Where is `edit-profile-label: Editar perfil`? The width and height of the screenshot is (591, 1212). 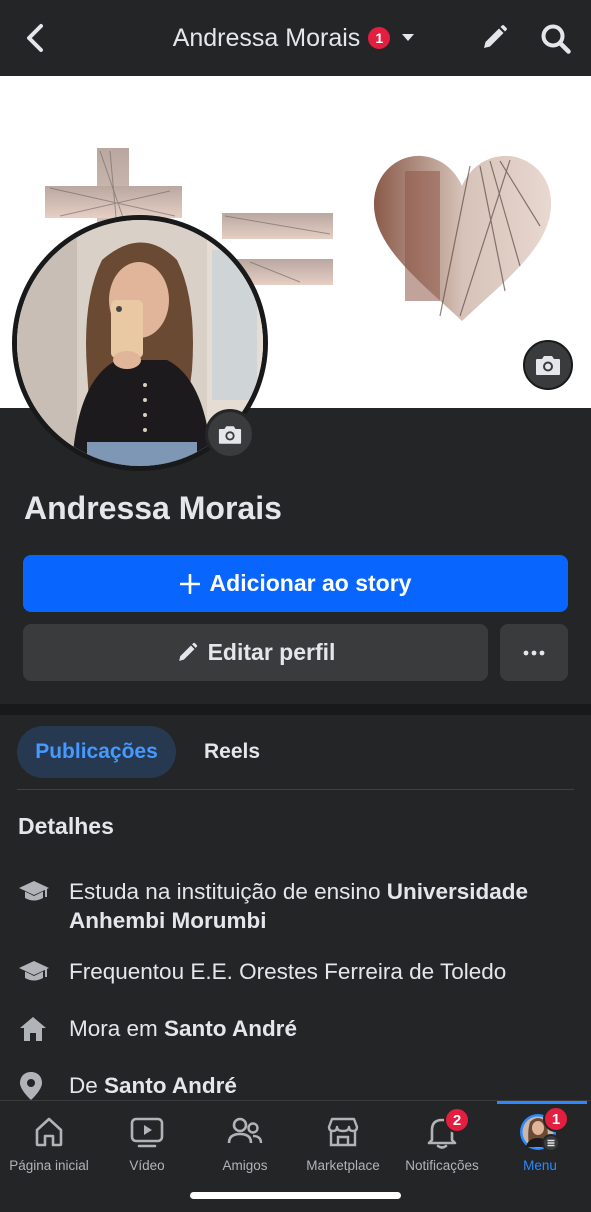
edit-profile-label: Editar perfil is located at coordinates (271, 652).